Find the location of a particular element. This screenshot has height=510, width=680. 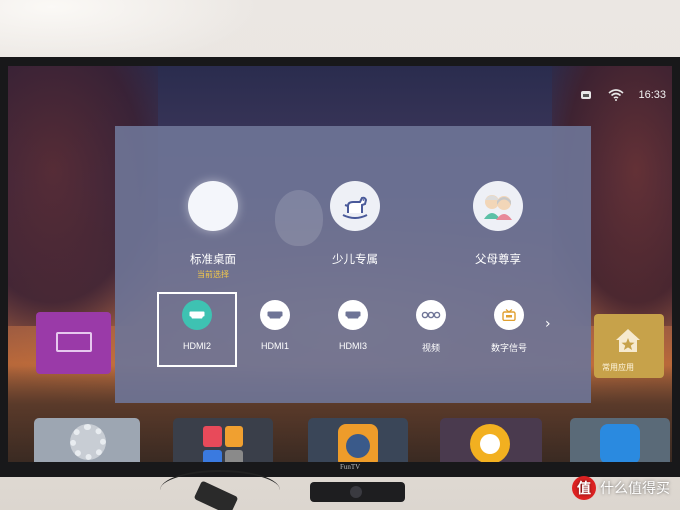

site-badge-icon: 值 is located at coordinates (584, 488).